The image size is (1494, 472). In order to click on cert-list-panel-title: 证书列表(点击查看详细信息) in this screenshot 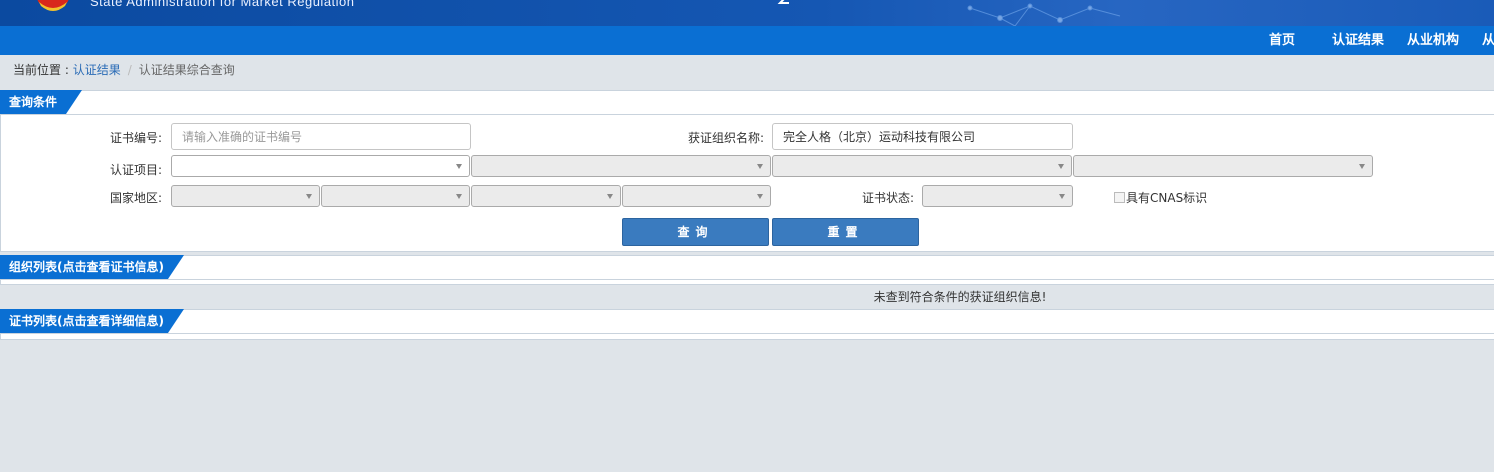, I will do `click(86, 321)`.